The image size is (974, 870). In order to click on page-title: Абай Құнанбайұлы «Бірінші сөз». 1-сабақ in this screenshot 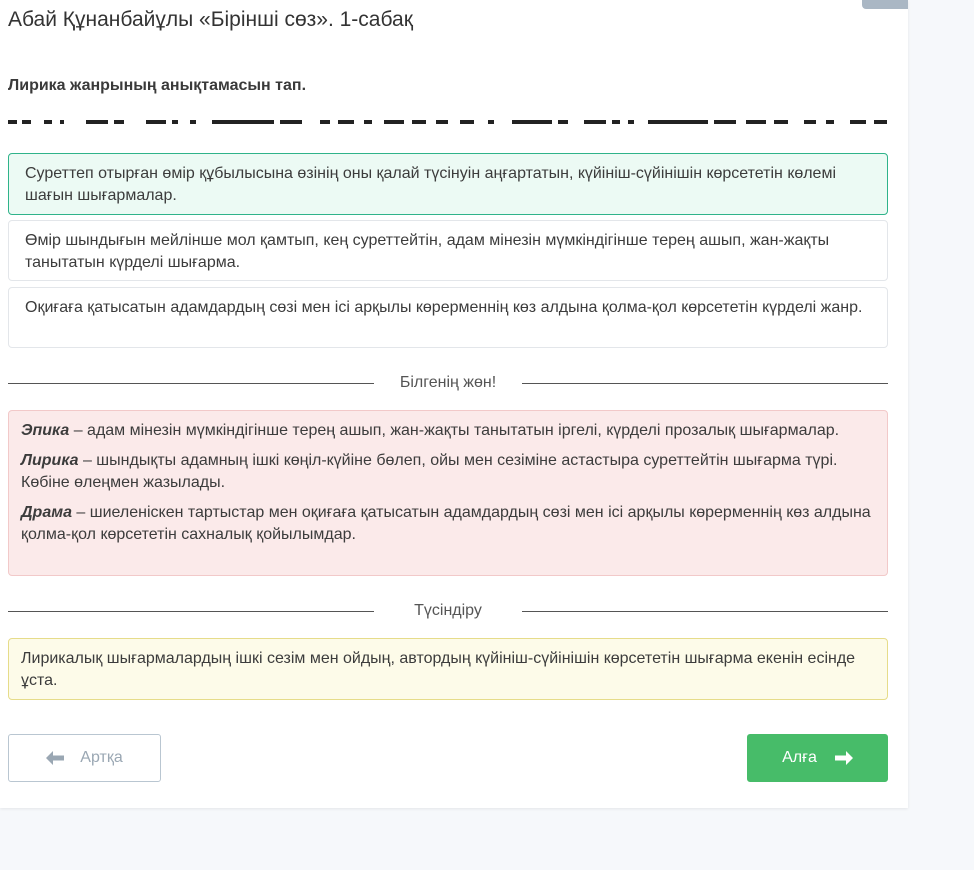, I will do `click(210, 19)`.